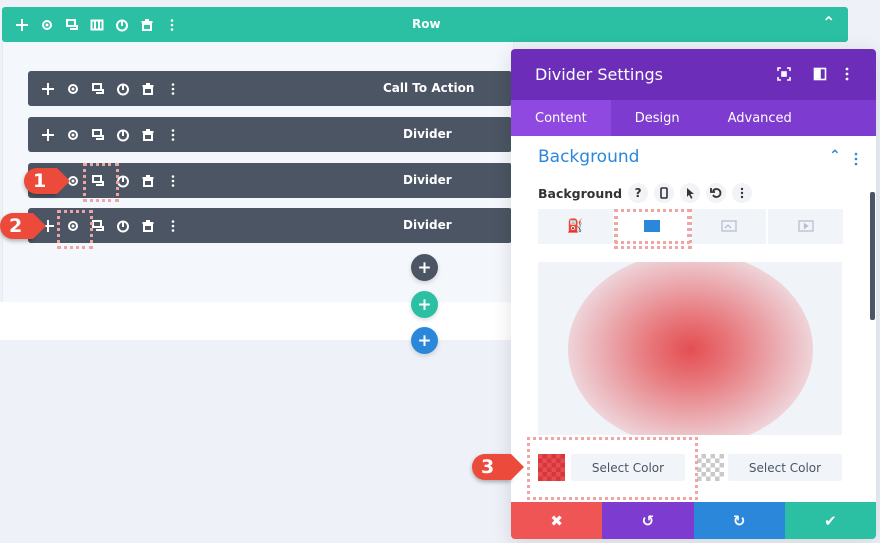  I want to click on bg-tab-video, so click(805, 226).